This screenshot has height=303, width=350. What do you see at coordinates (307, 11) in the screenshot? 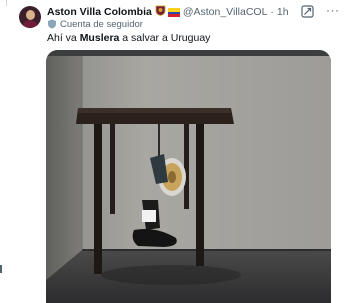
I see `grok-icon` at bounding box center [307, 11].